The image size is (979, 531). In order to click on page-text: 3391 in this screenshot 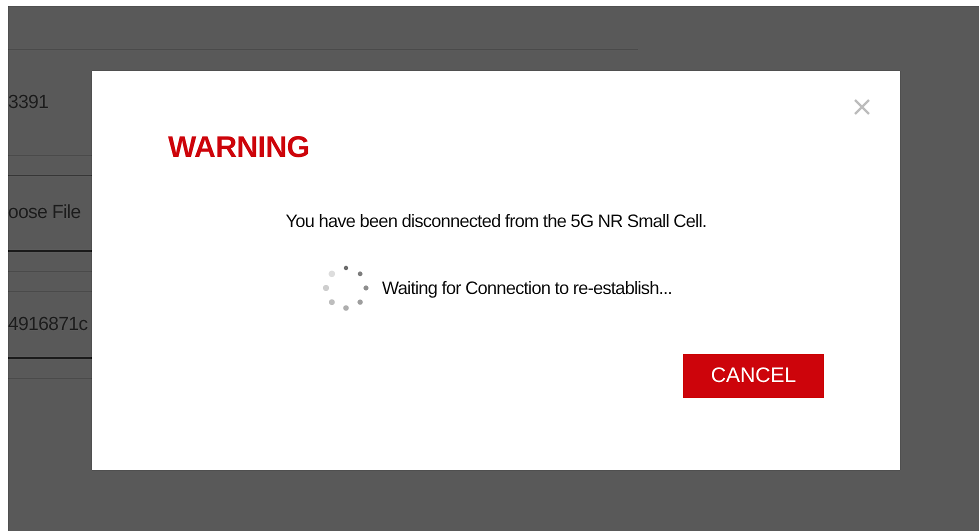, I will do `click(28, 103)`.